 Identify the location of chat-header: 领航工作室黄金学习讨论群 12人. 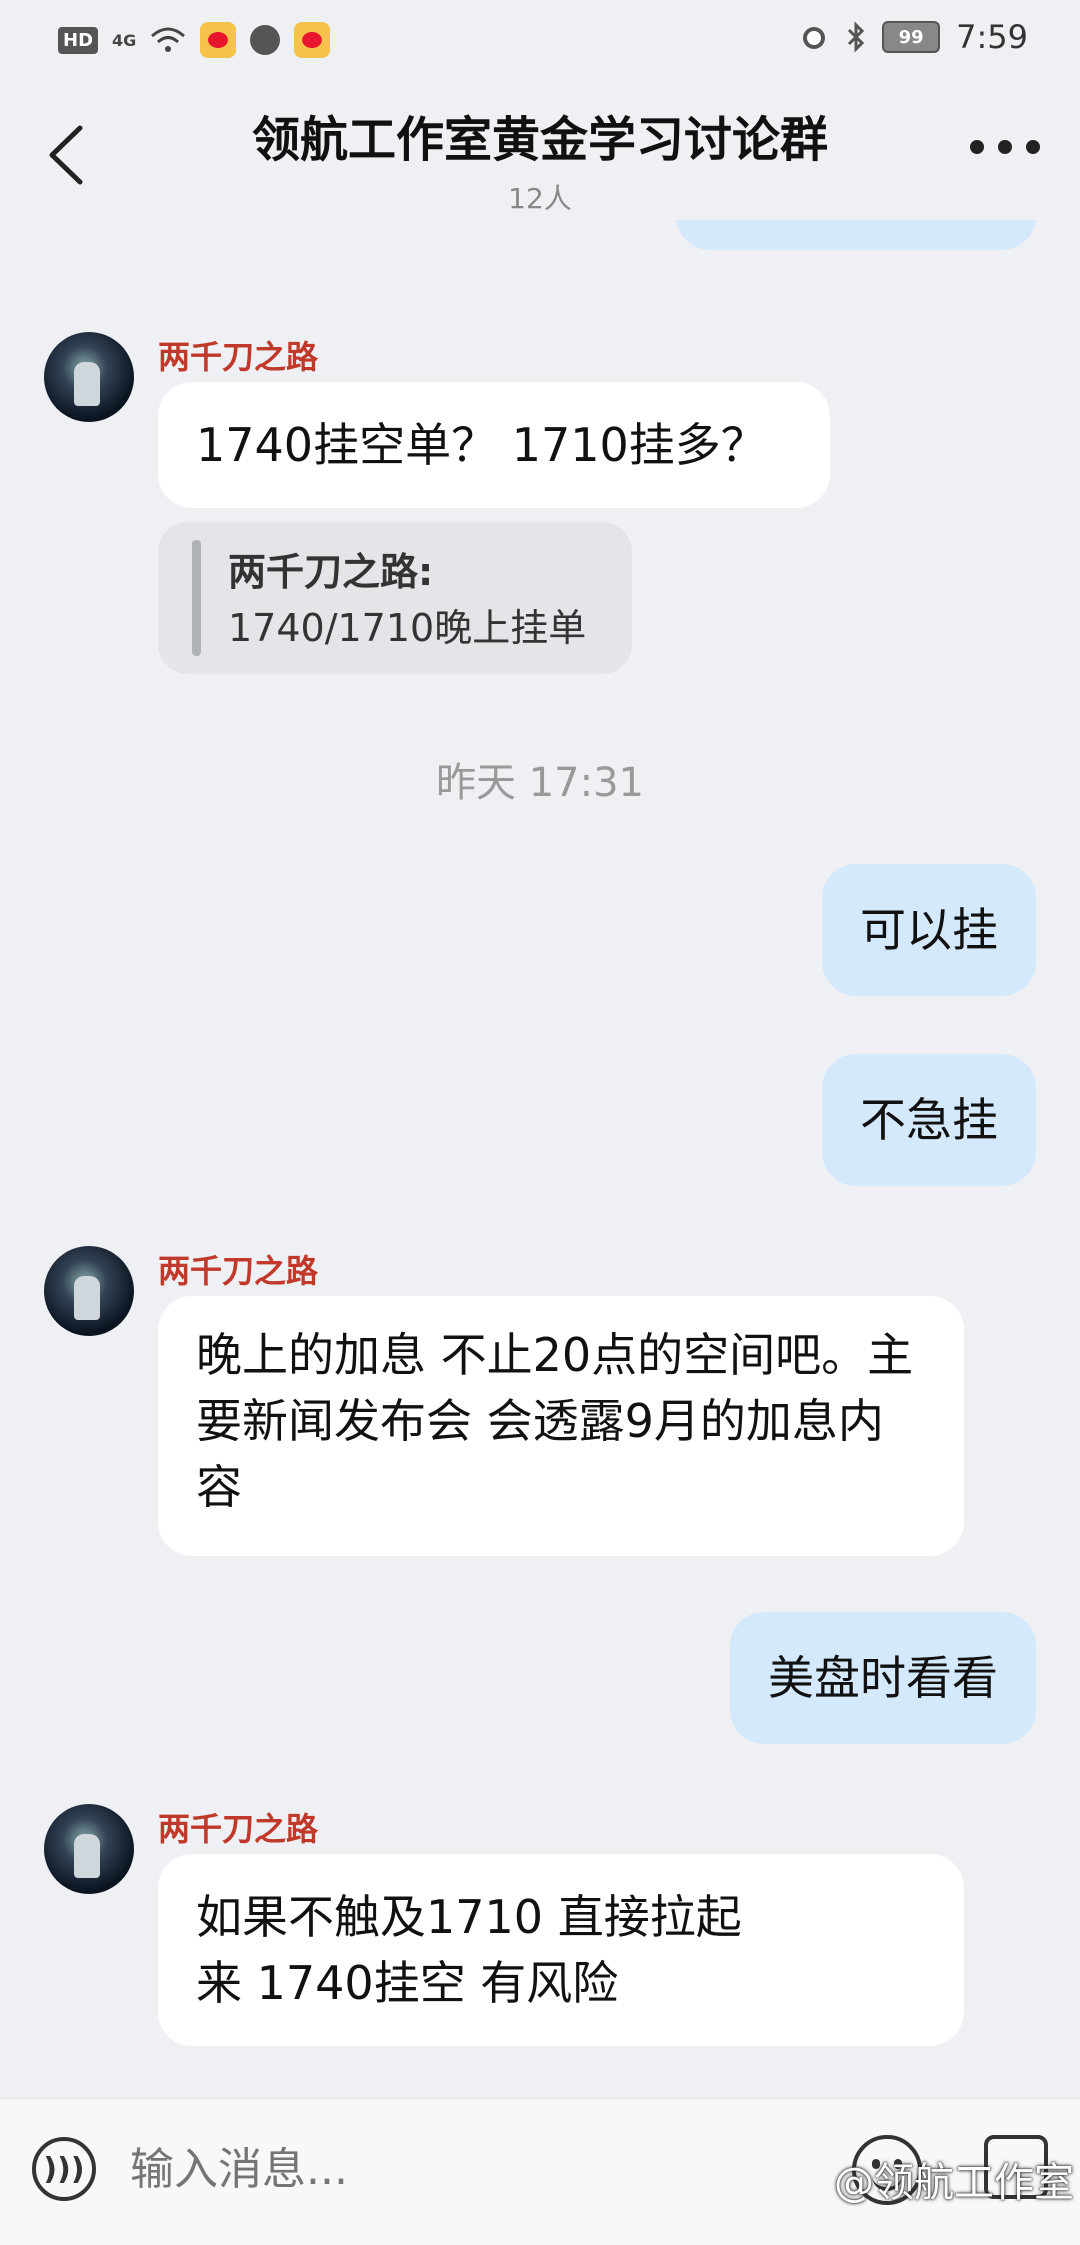
(540, 150).